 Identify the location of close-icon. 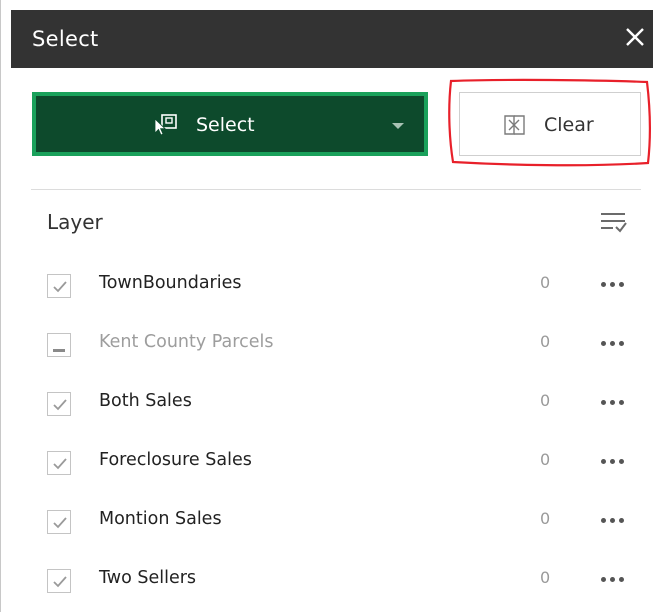
(635, 37).